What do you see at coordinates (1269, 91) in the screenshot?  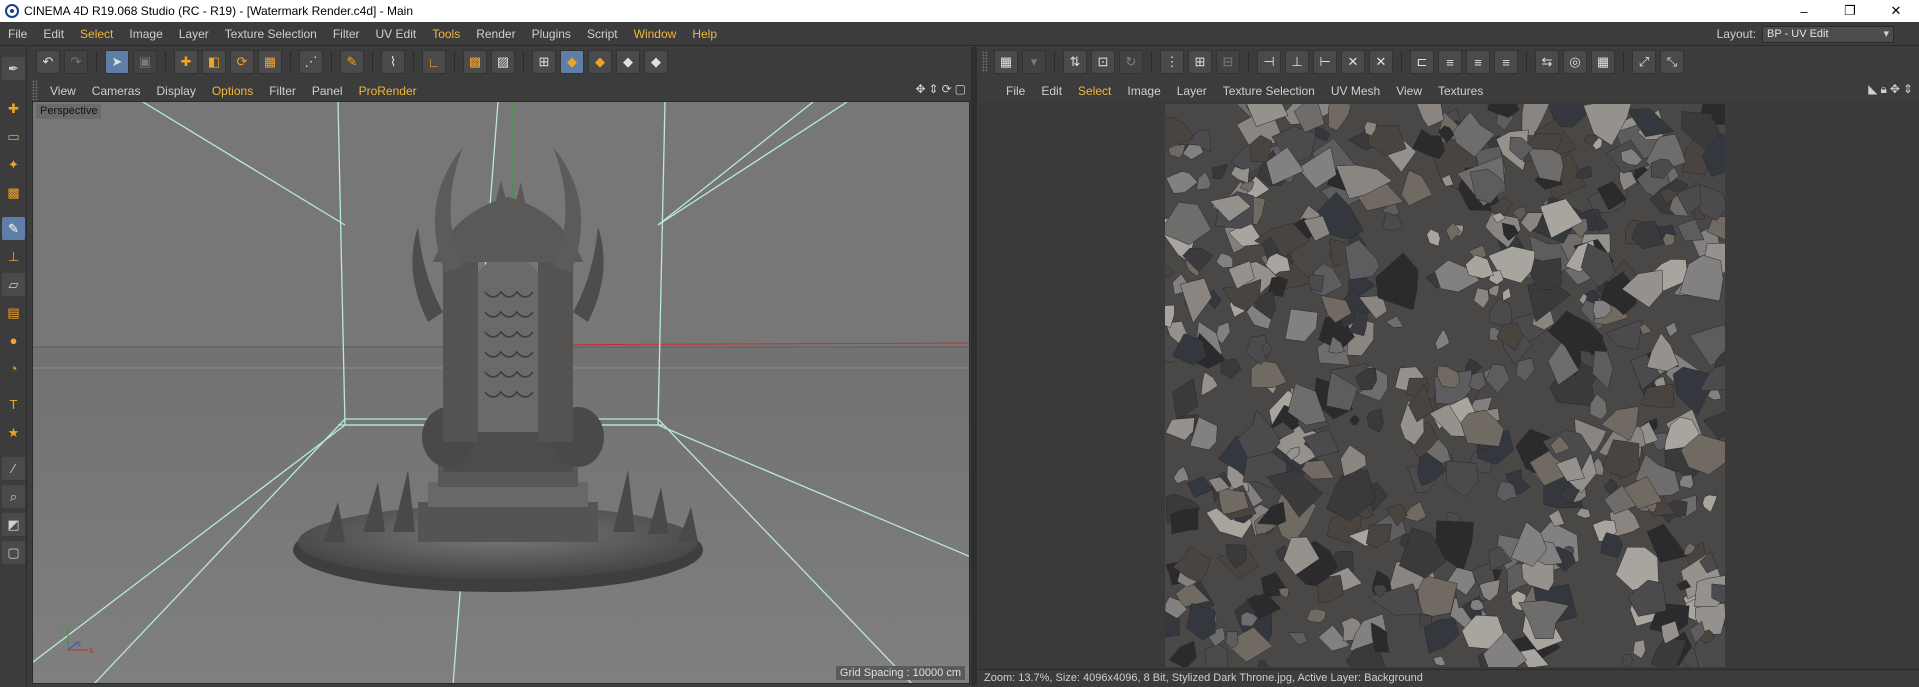 I see `uv-menu-texture-selection: Texture Selection` at bounding box center [1269, 91].